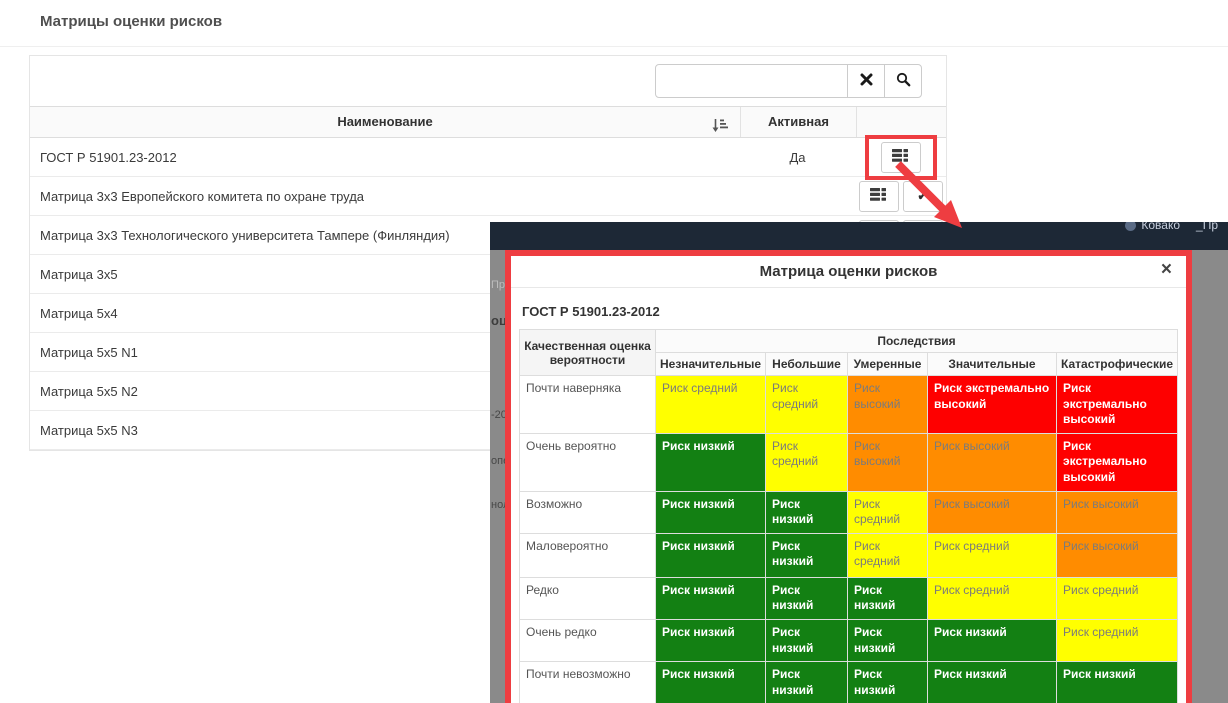 The width and height of the screenshot is (1228, 703). What do you see at coordinates (591, 311) in the screenshot?
I see `standard-name: ГОСТ Р 51901.23-2012` at bounding box center [591, 311].